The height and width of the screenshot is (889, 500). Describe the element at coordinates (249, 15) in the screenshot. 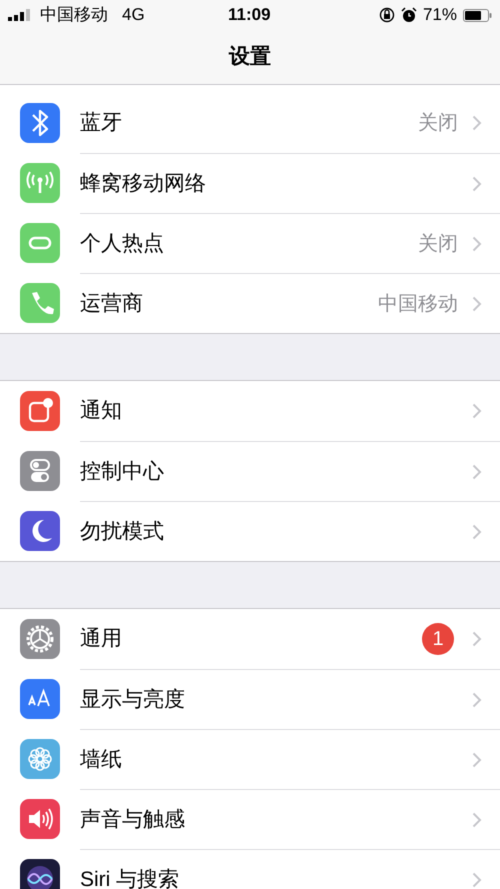

I see `clock-time: 11:09` at that location.